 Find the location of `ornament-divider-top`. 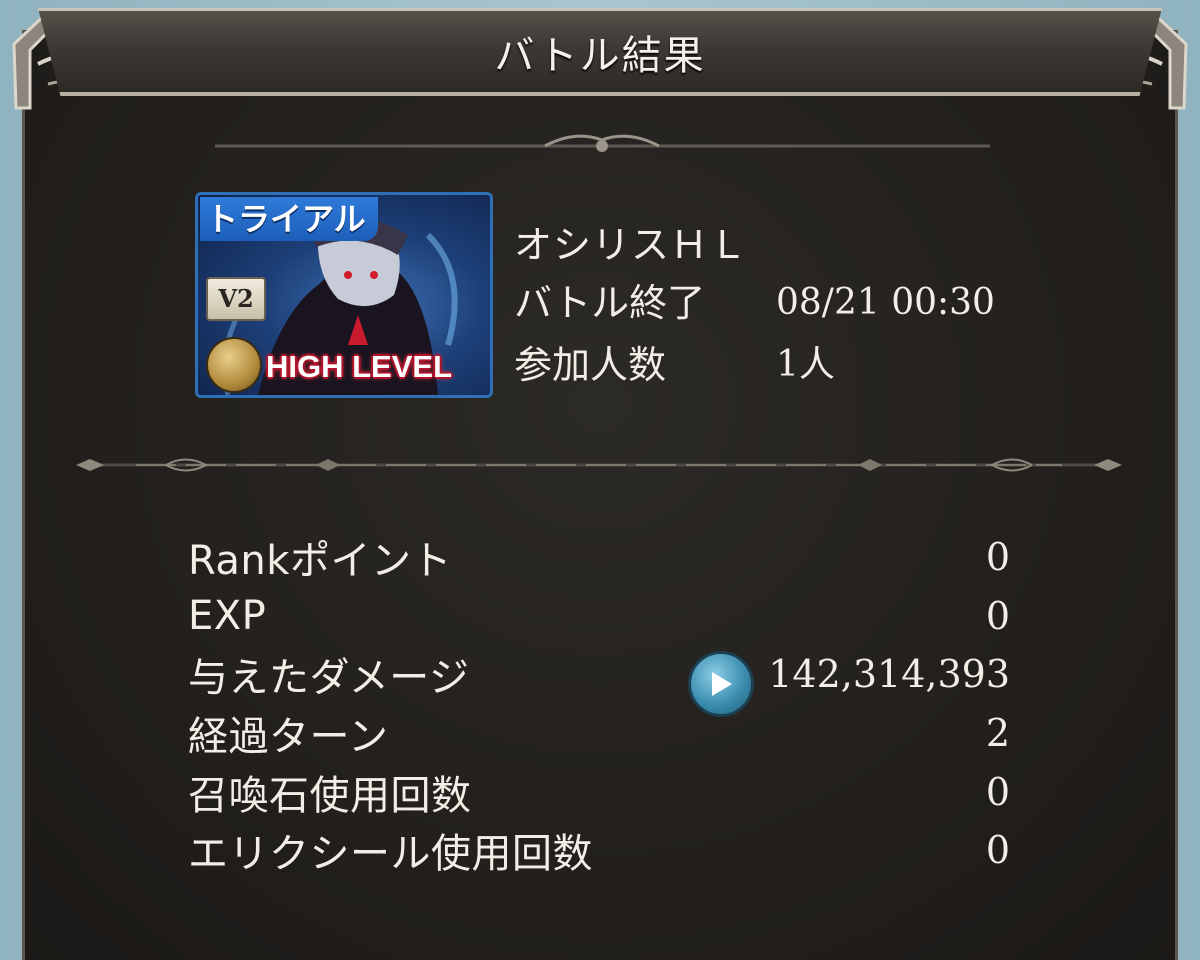

ornament-divider-top is located at coordinates (602, 143).